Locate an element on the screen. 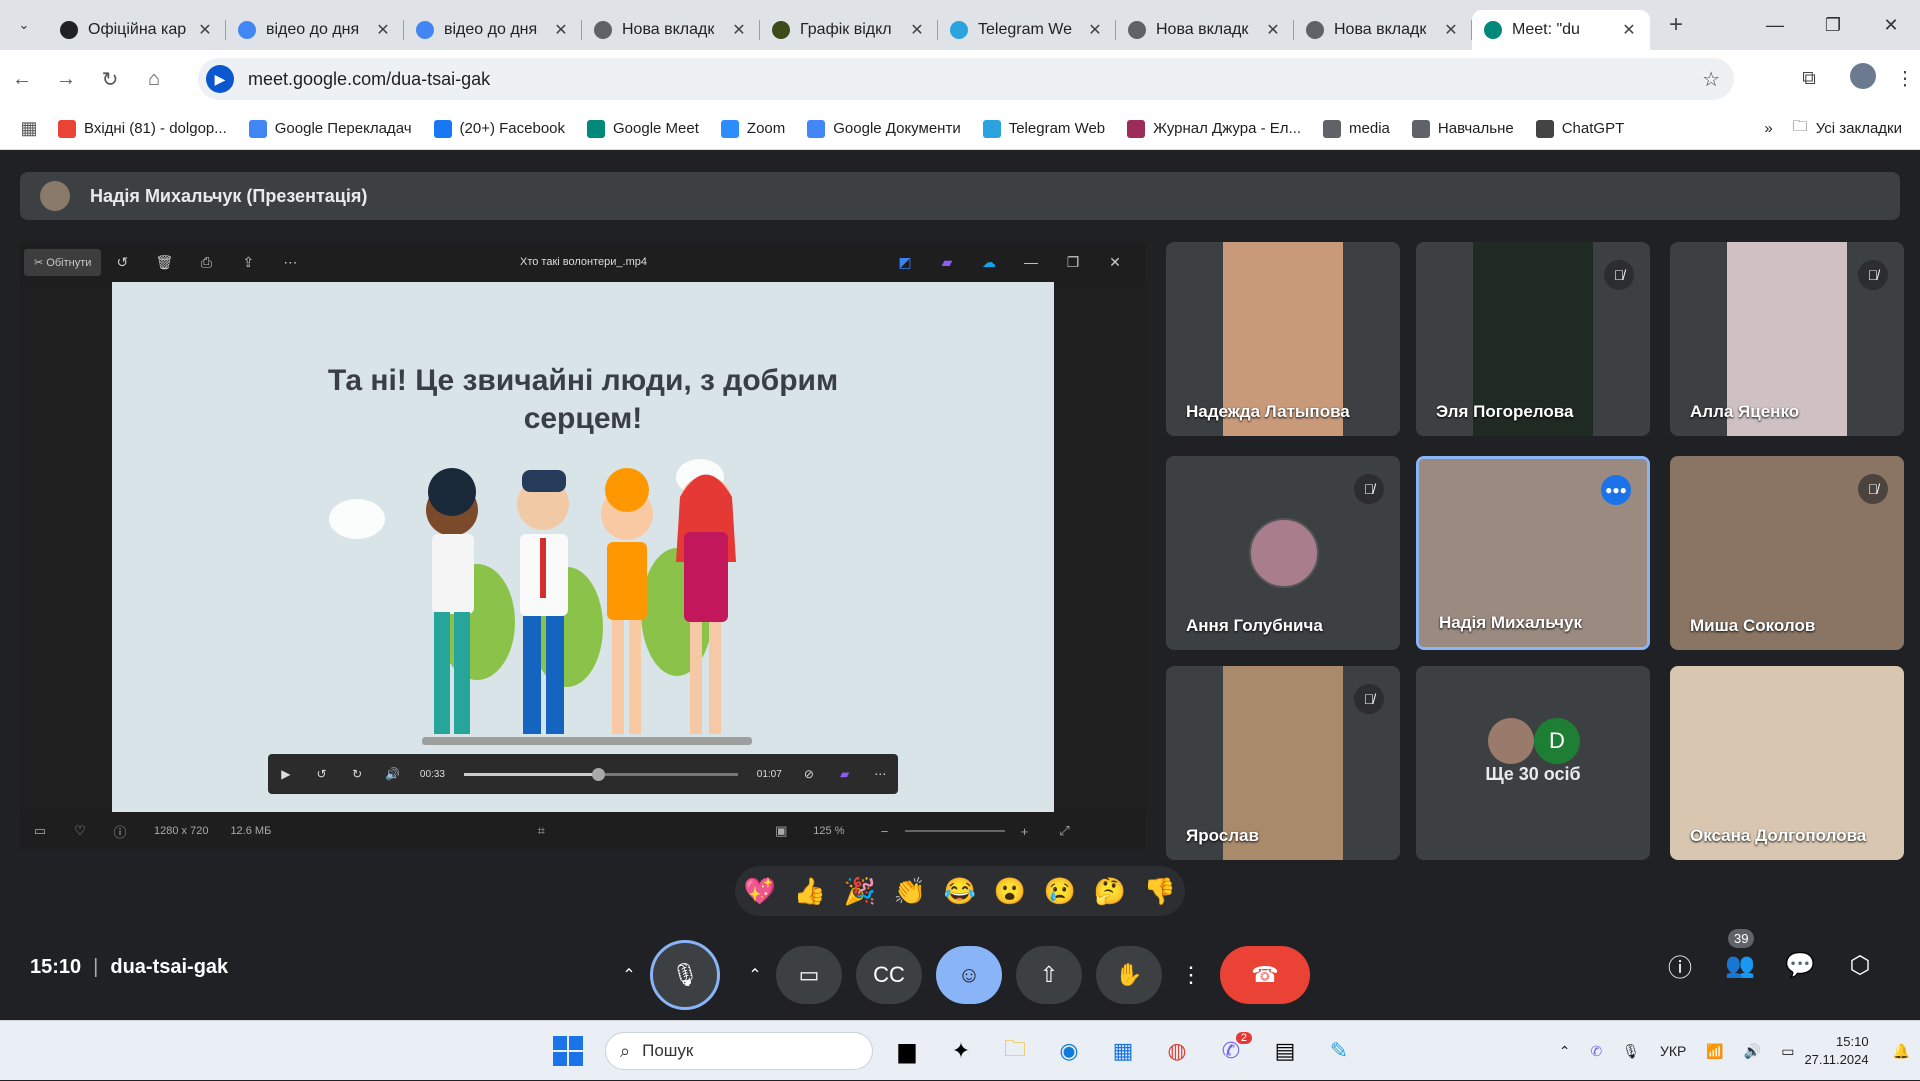 The image size is (1920, 1081). viber-tray-icon: ✆ is located at coordinates (1596, 1051).